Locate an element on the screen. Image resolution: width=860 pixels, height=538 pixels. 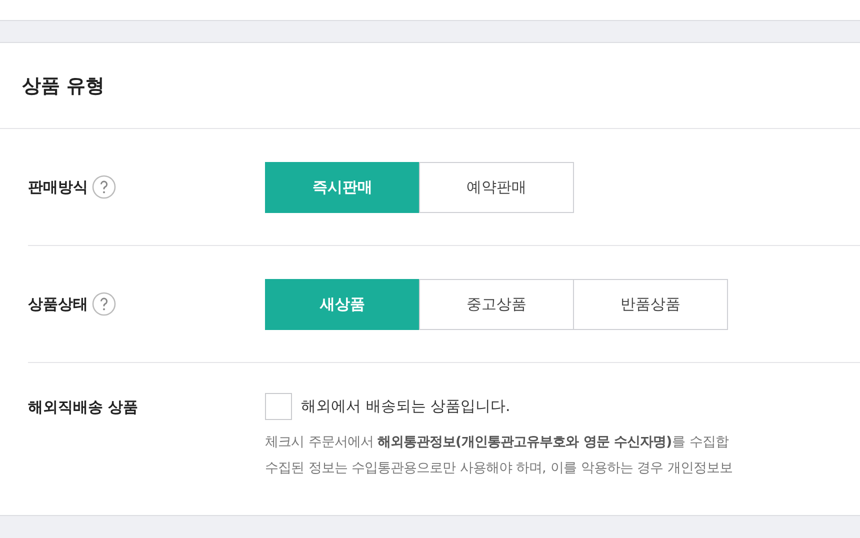
segment-option: 반품상품 is located at coordinates (650, 304).